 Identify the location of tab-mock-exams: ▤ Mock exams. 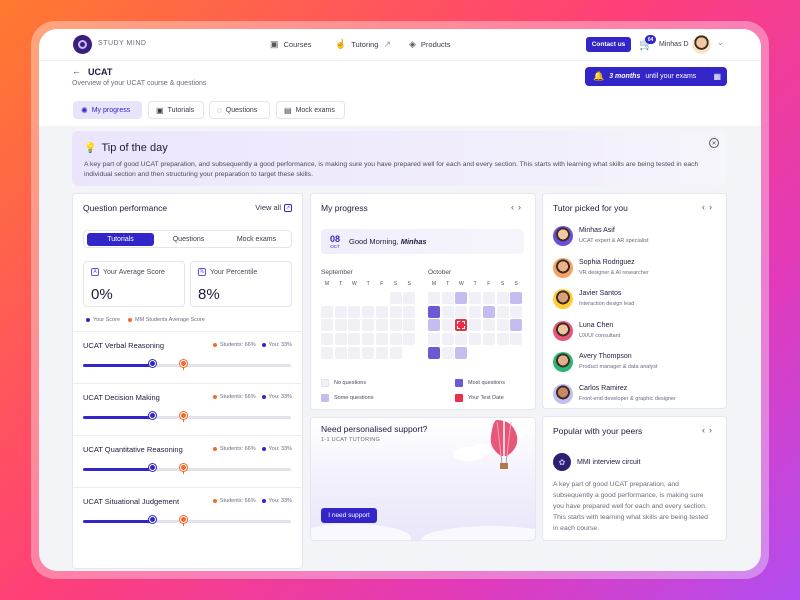
(310, 110).